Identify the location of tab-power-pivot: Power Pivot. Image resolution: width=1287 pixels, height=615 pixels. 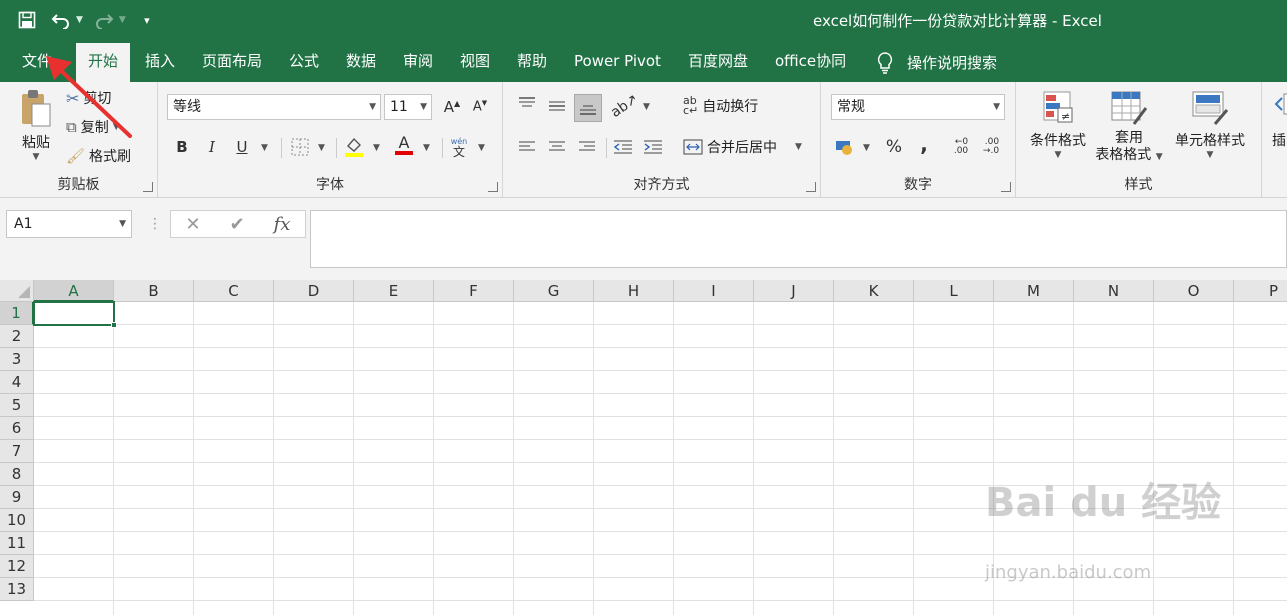
(617, 62).